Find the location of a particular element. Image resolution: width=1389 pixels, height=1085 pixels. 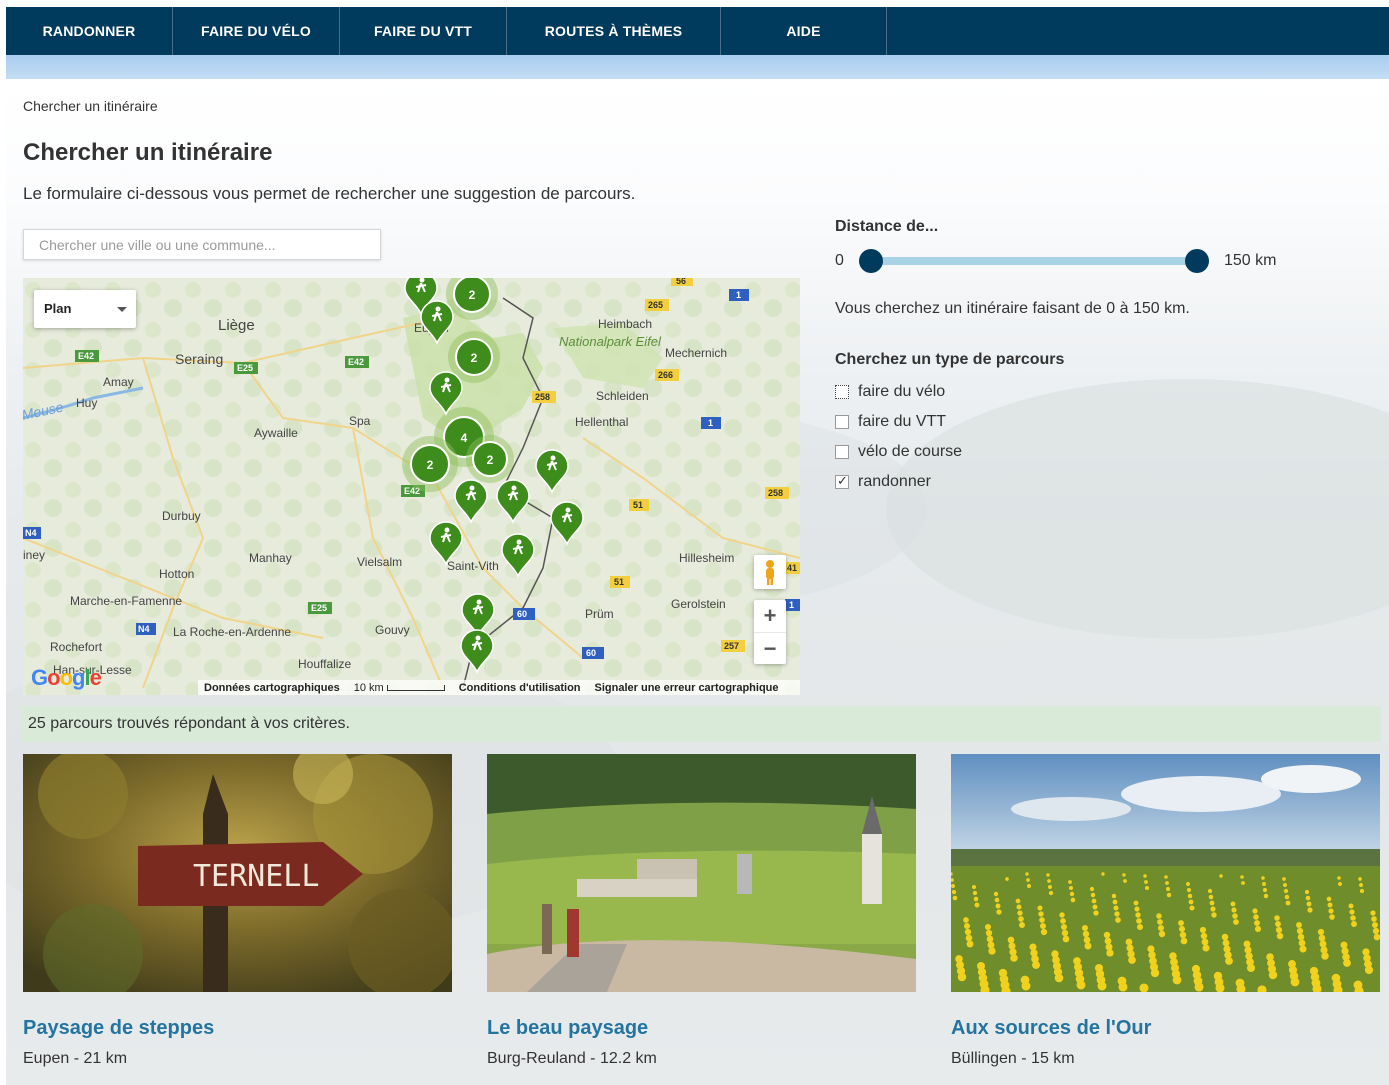

map-label: Liège is located at coordinates (236, 325).